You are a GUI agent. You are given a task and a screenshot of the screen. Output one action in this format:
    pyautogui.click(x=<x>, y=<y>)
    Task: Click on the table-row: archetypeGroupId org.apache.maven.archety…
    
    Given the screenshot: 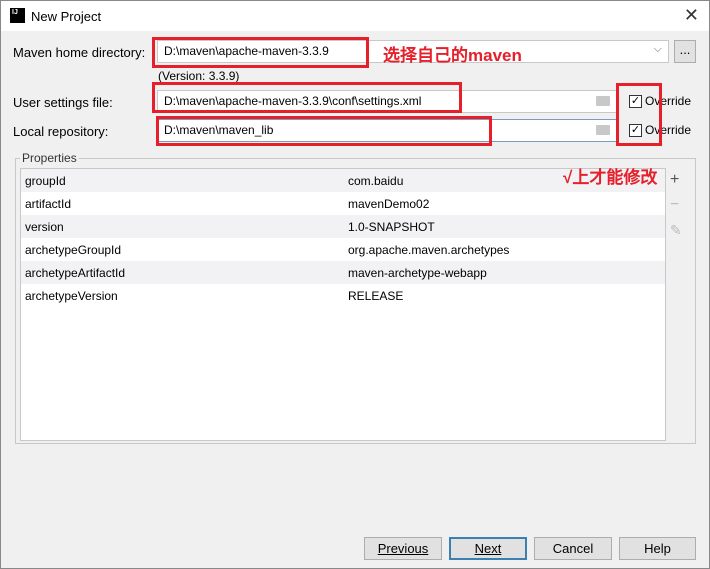 What is the action you would take?
    pyautogui.click(x=343, y=249)
    